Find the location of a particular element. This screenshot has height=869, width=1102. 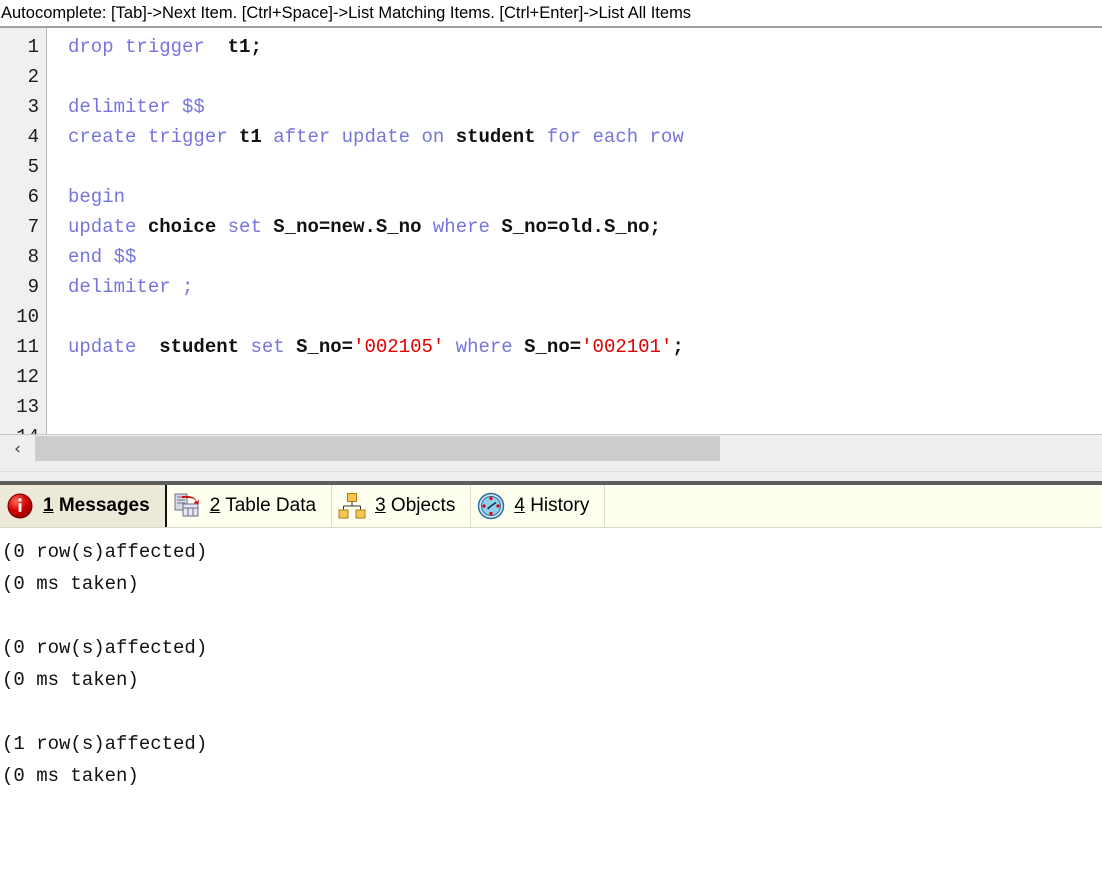

tab-bar-filler is located at coordinates (853, 506).